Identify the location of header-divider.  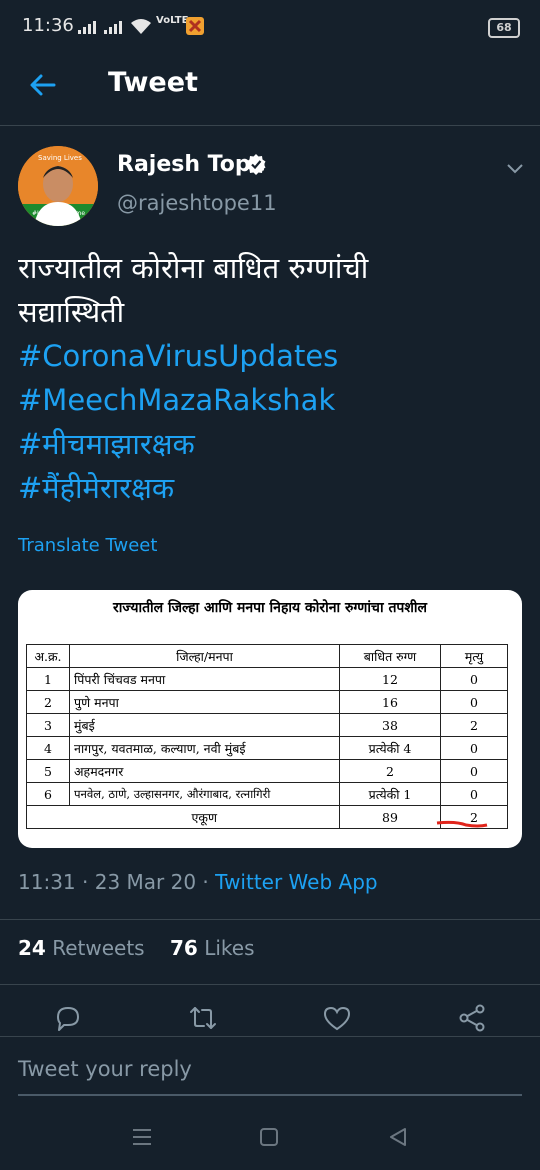
(270, 125).